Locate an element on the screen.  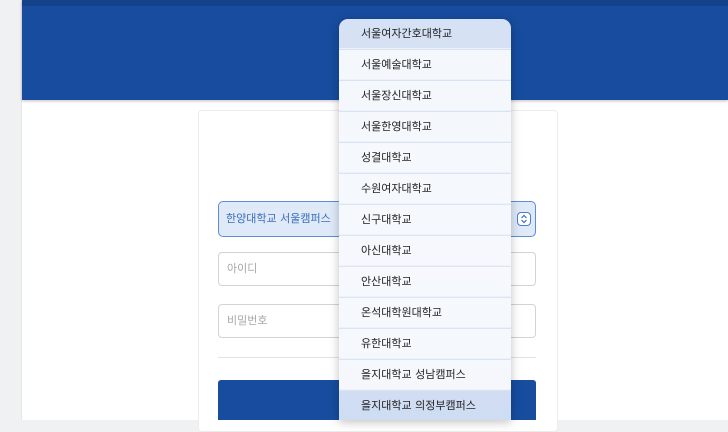
dropdown-option: 안산대학교 is located at coordinates (425, 282).